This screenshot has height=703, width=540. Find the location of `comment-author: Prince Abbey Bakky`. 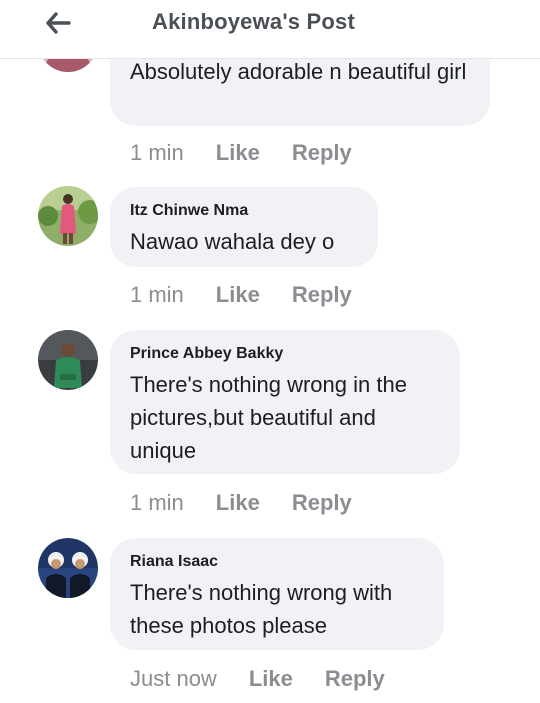

comment-author: Prince Abbey Bakky is located at coordinates (285, 354).